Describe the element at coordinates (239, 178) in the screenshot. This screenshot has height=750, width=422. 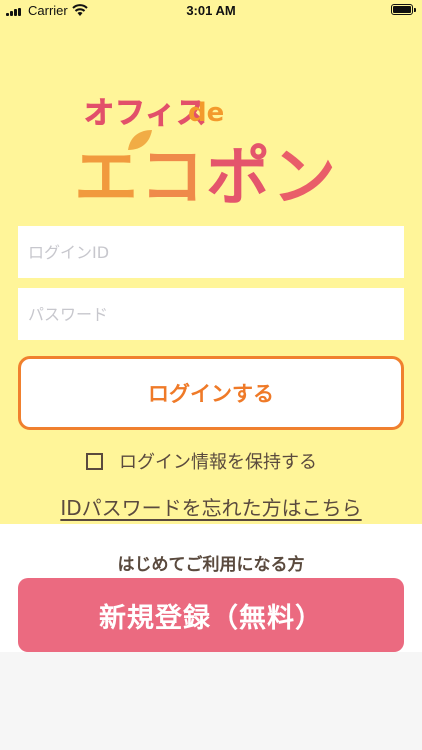
I see `logo-char: ポ` at that location.